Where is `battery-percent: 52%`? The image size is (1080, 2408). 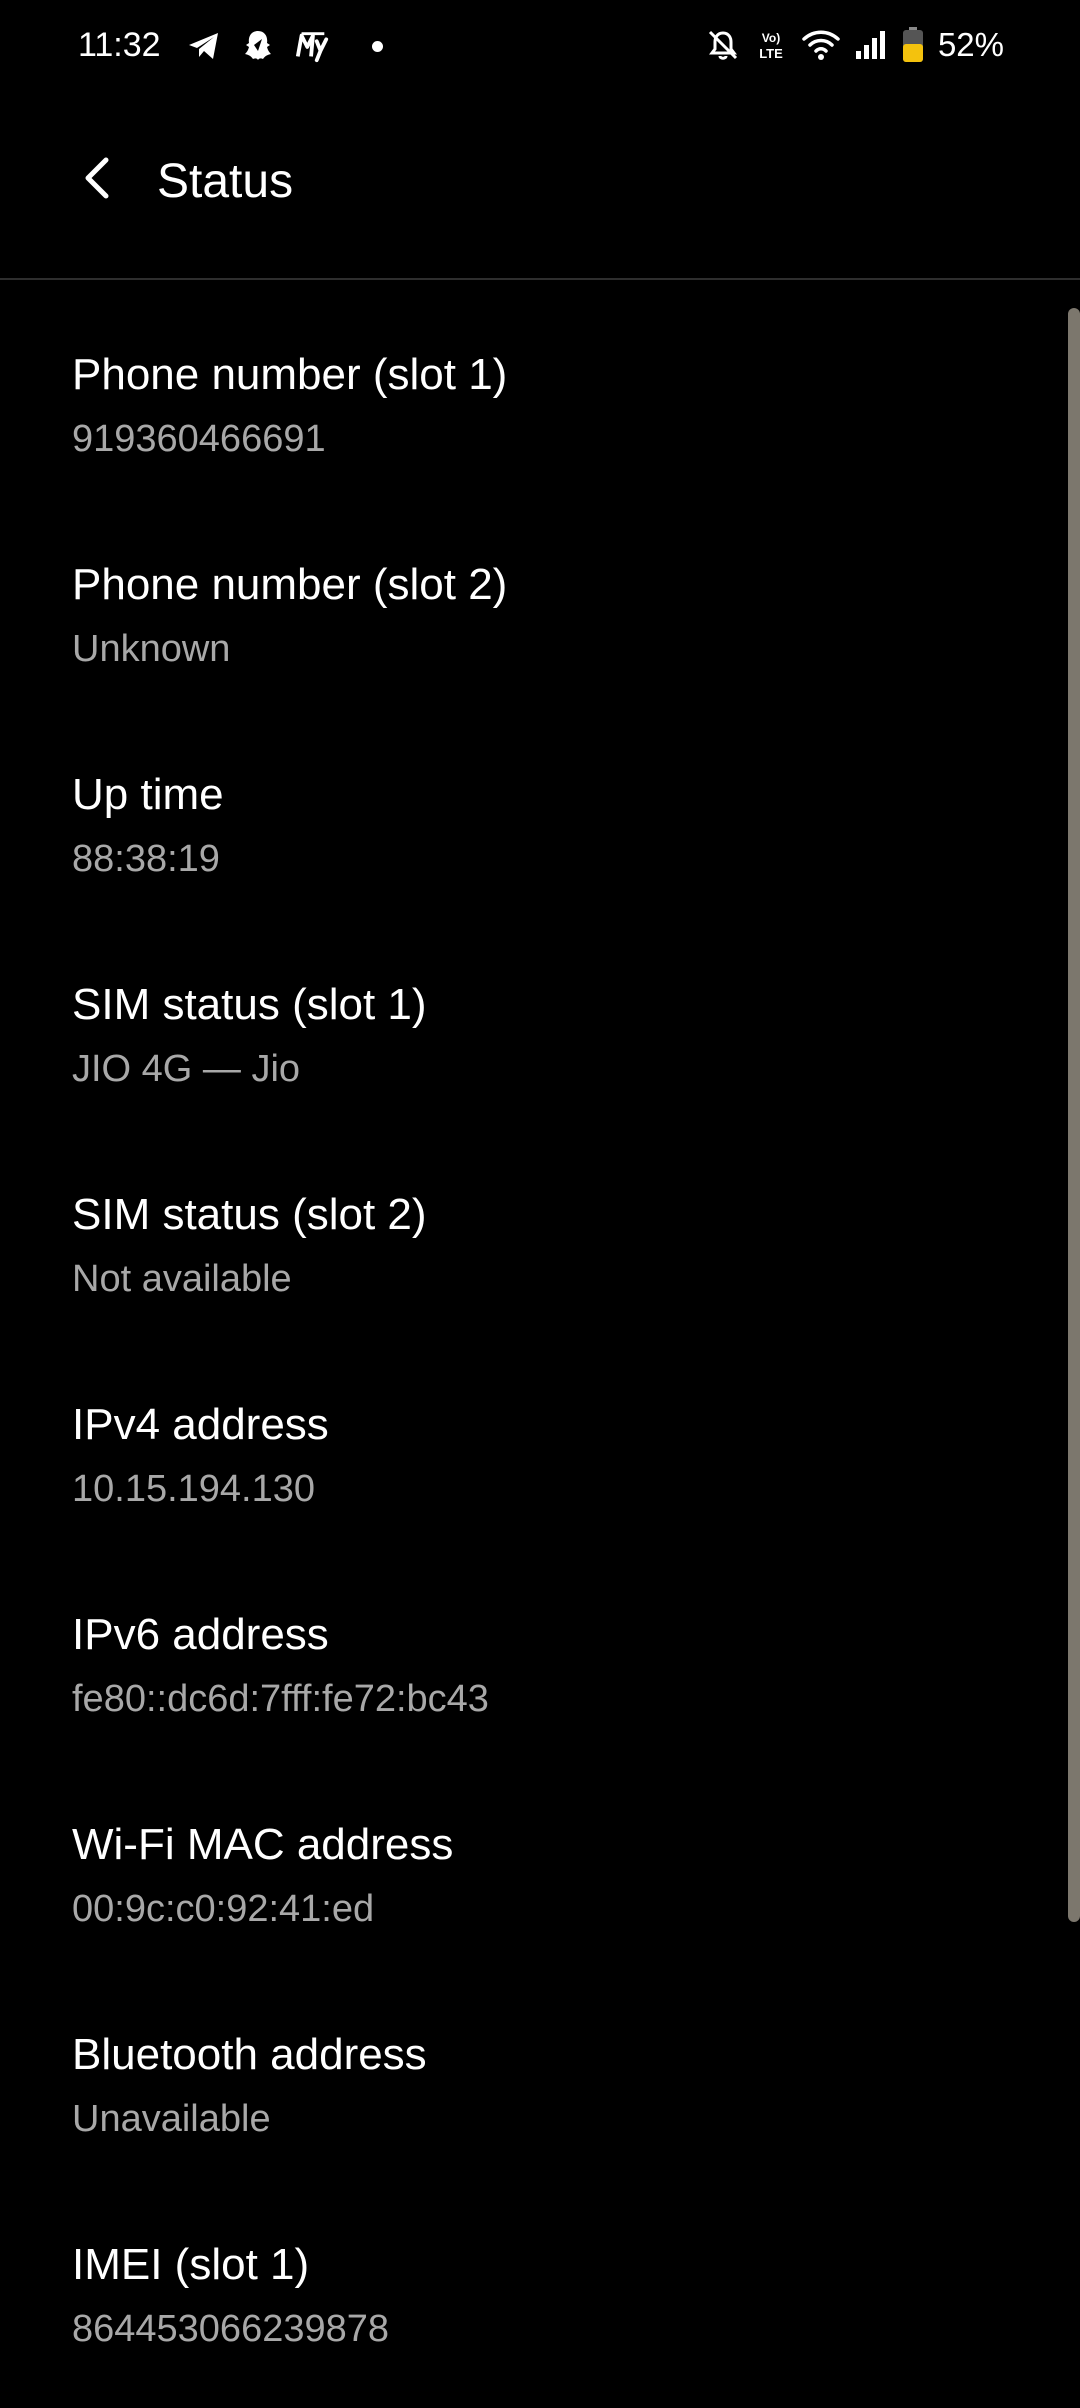 battery-percent: 52% is located at coordinates (970, 44).